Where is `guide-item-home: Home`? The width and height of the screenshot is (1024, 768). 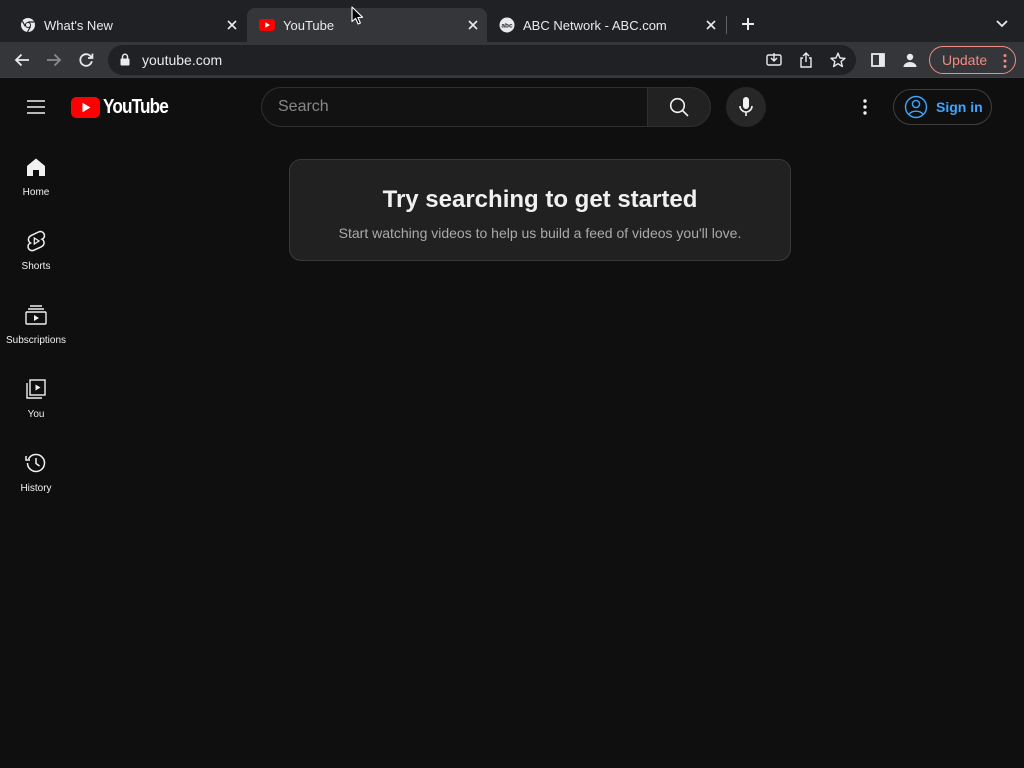 guide-item-home: Home is located at coordinates (36, 172).